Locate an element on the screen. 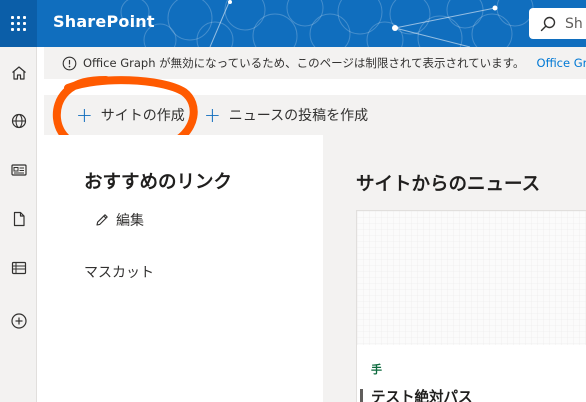 This screenshot has height=402, width=586. rail-home-button is located at coordinates (18, 73).